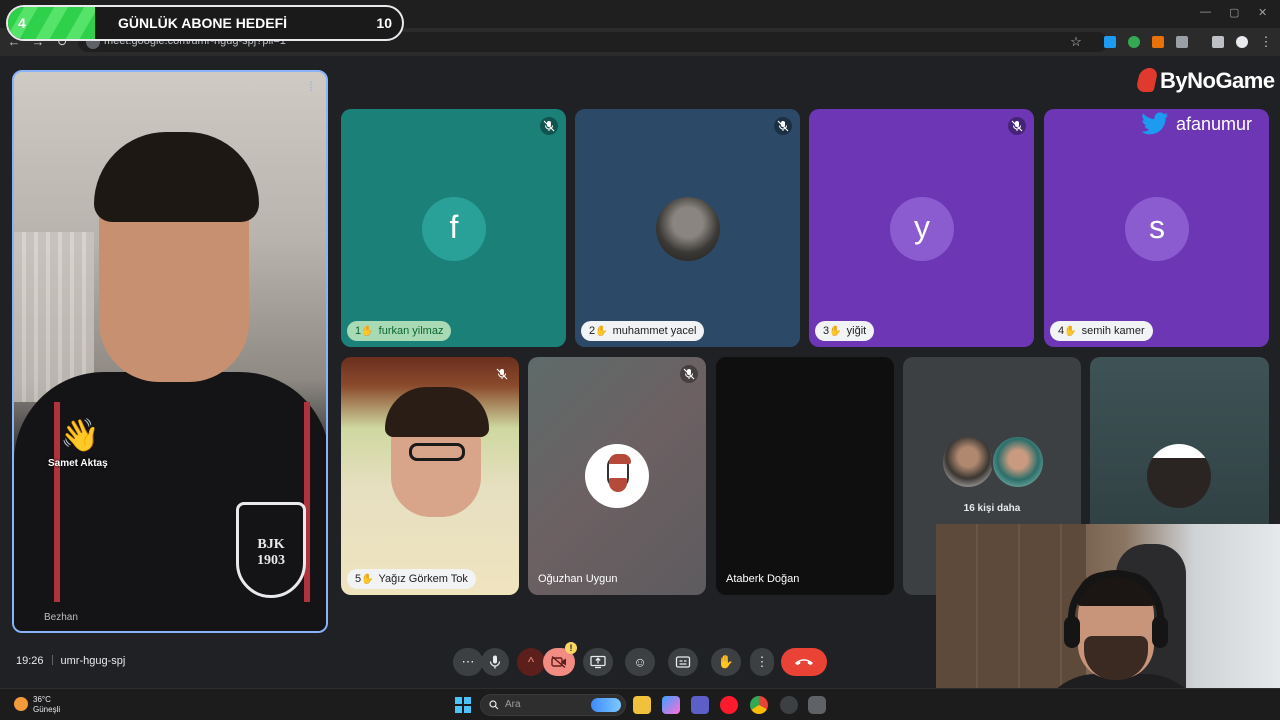  What do you see at coordinates (61, 617) in the screenshot?
I see `self-tile-name: Bezhan` at bounding box center [61, 617].